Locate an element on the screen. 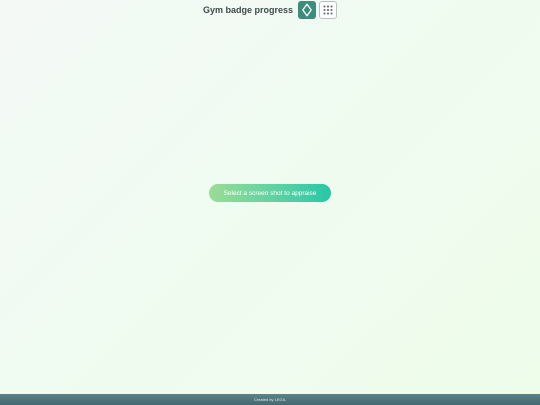  apps-grid-button is located at coordinates (328, 10).